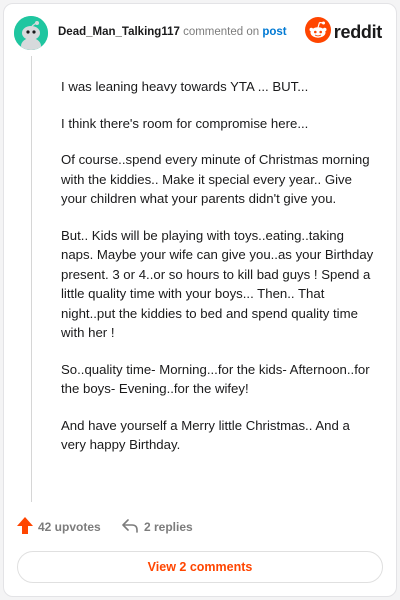  Describe the element at coordinates (31, 279) in the screenshot. I see `thread-line` at that location.